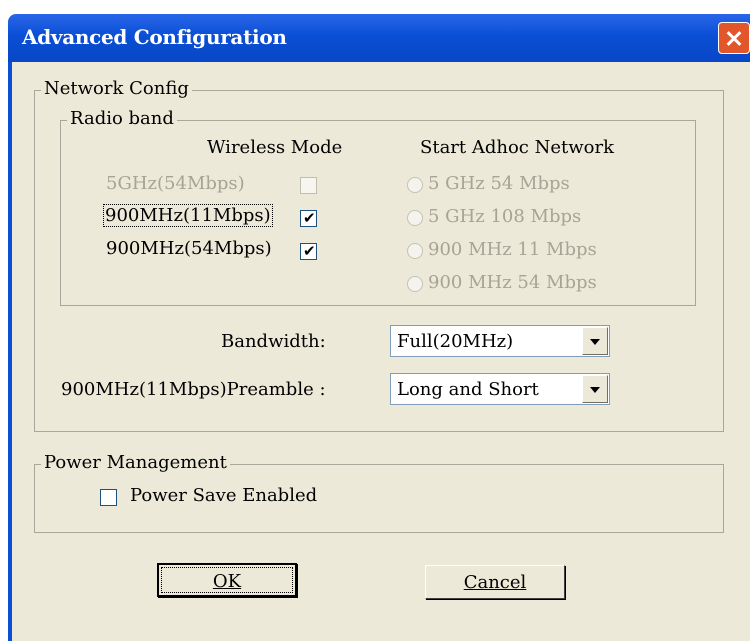  Describe the element at coordinates (415, 284) in the screenshot. I see `adhoc-900-54-radio` at that location.